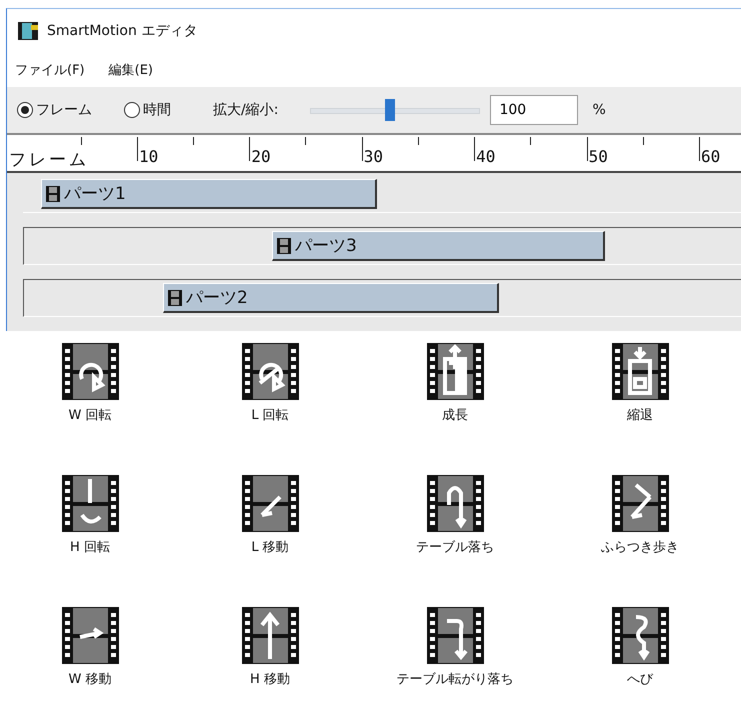 This screenshot has width=741, height=706. What do you see at coordinates (90, 547) in the screenshot?
I see `motion-label: H 回転` at bounding box center [90, 547].